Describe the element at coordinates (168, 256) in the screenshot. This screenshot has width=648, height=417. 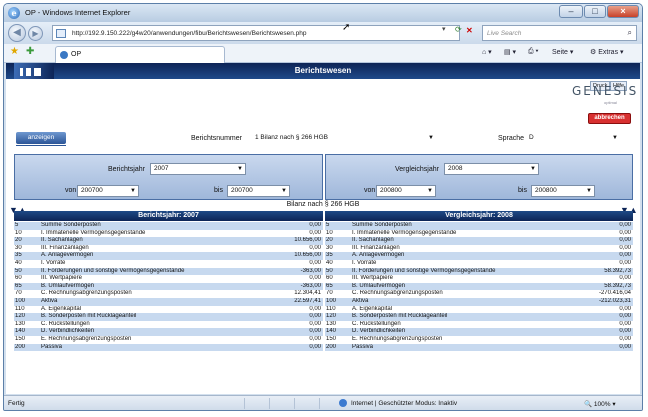
I see `table-row: 35 A. Anlagevermögen 10.656,00` at that location.